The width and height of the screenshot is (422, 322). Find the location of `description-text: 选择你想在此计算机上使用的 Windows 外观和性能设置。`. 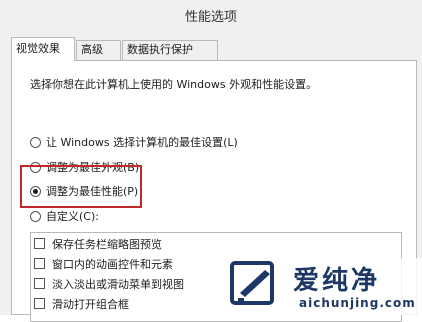

description-text: 选择你想在此计算机上使用的 Windows 外观和性能设置。 is located at coordinates (174, 84).